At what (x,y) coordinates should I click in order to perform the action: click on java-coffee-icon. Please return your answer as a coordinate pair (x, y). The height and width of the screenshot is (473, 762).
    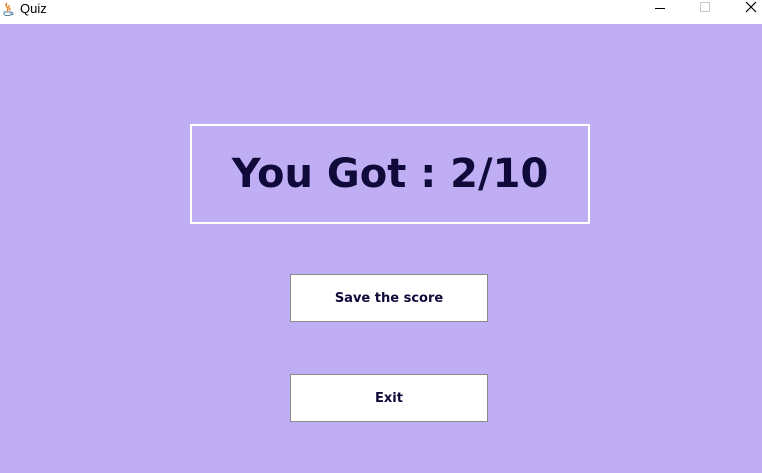
    Looking at the image, I should click on (8, 9).